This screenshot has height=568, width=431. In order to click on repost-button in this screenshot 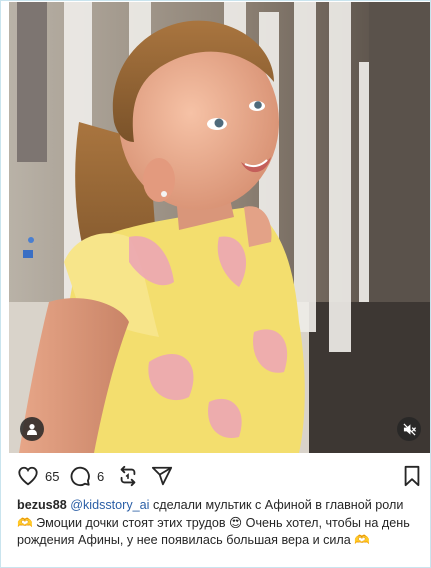, I will do `click(128, 476)`.